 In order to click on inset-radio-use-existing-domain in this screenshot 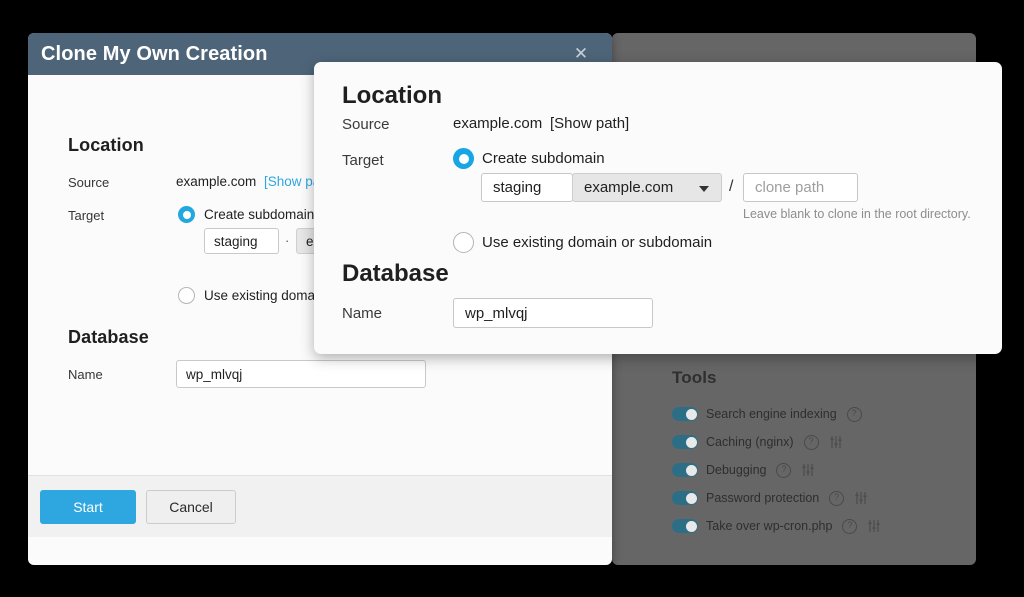, I will do `click(463, 242)`.